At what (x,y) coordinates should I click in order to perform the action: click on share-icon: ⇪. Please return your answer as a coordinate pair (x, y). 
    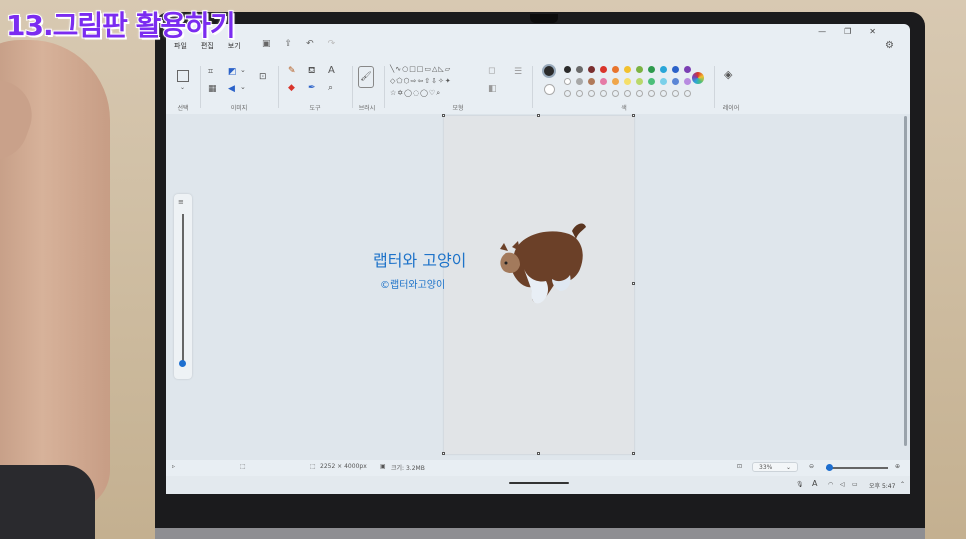
    Looking at the image, I should click on (289, 44).